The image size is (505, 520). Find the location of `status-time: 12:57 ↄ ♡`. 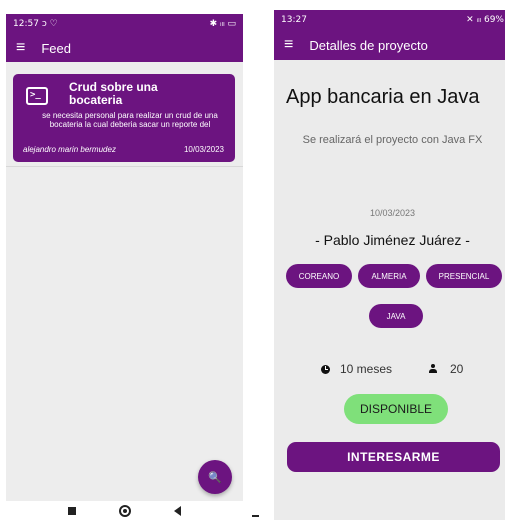

status-time: 12:57 ↄ ♡ is located at coordinates (35, 24).